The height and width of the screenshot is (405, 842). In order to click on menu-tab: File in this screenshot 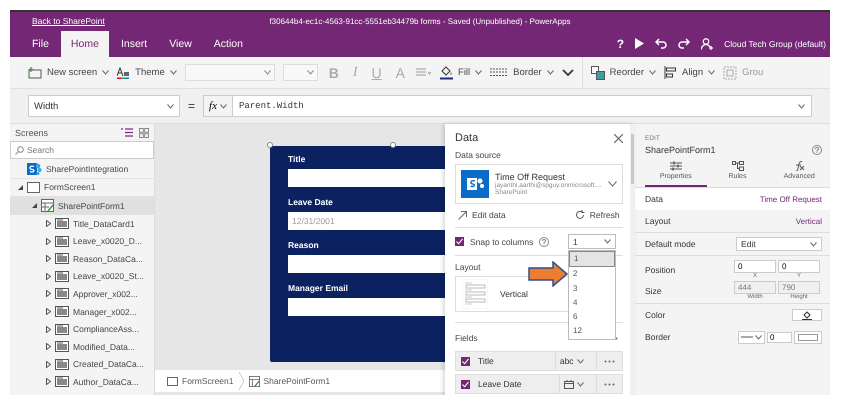, I will do `click(40, 44)`.